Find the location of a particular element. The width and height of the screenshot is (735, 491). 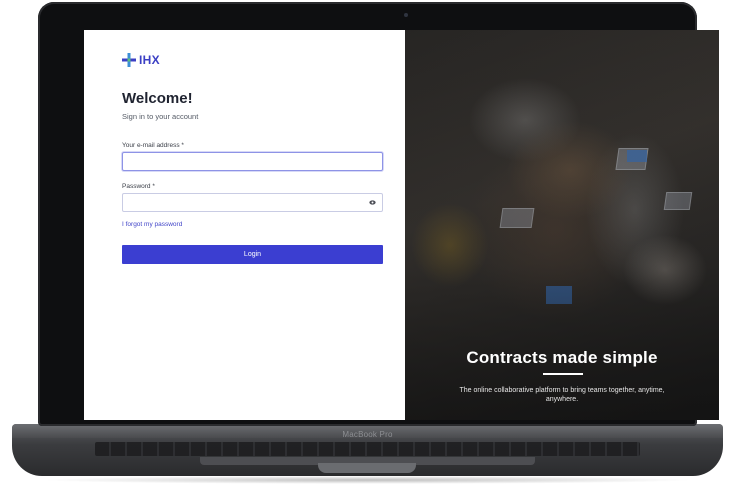

laptop-keyboard is located at coordinates (367, 449).